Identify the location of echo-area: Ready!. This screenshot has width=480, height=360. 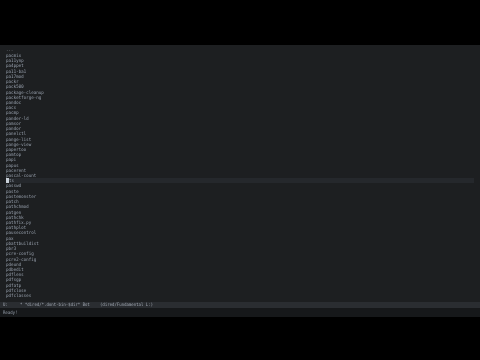
(240, 312).